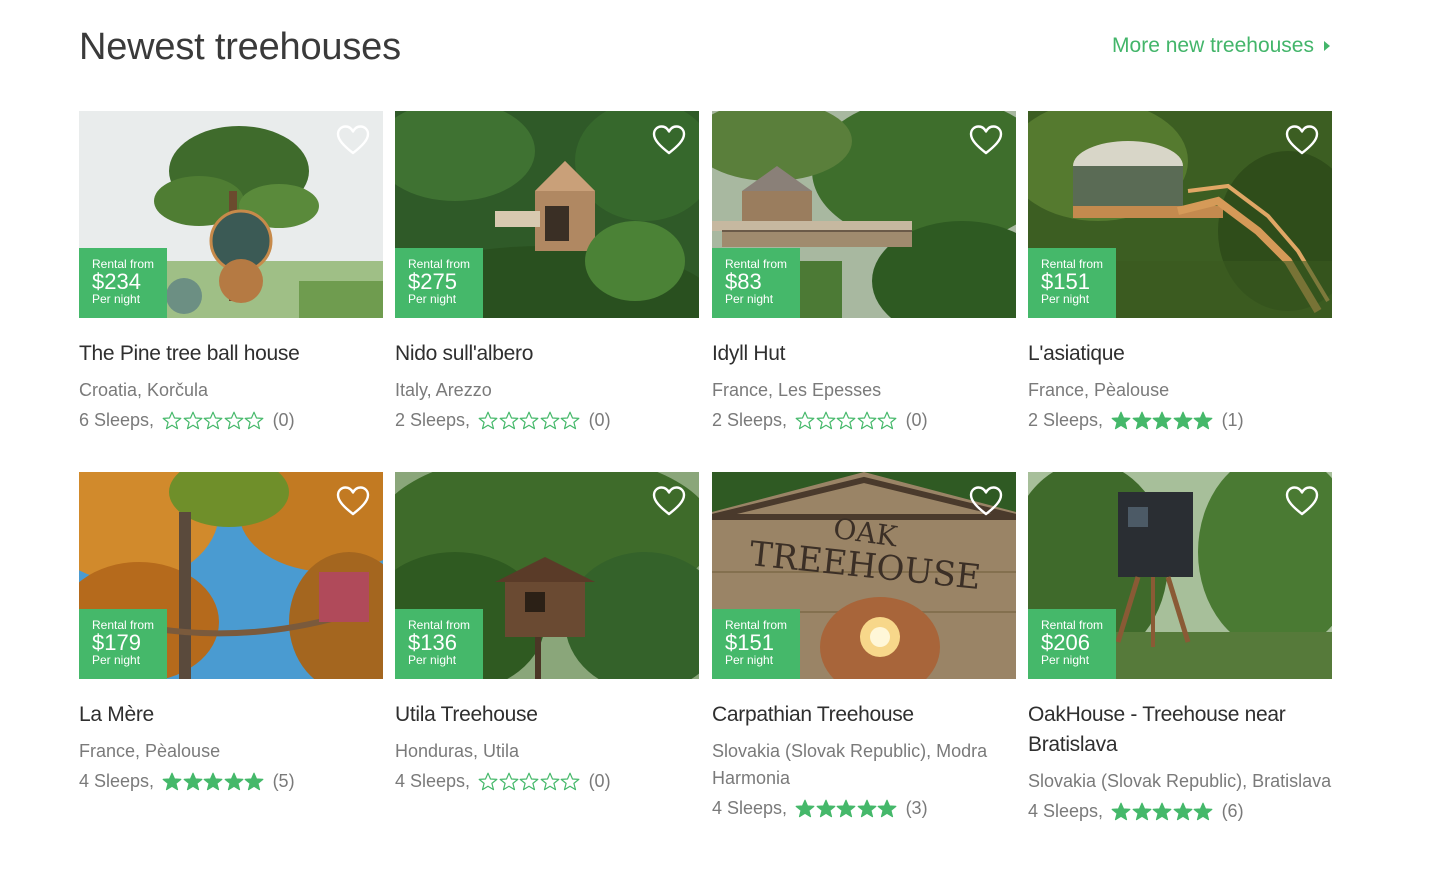  I want to click on listing-photo: Rental from $151 Per night, so click(1180, 214).